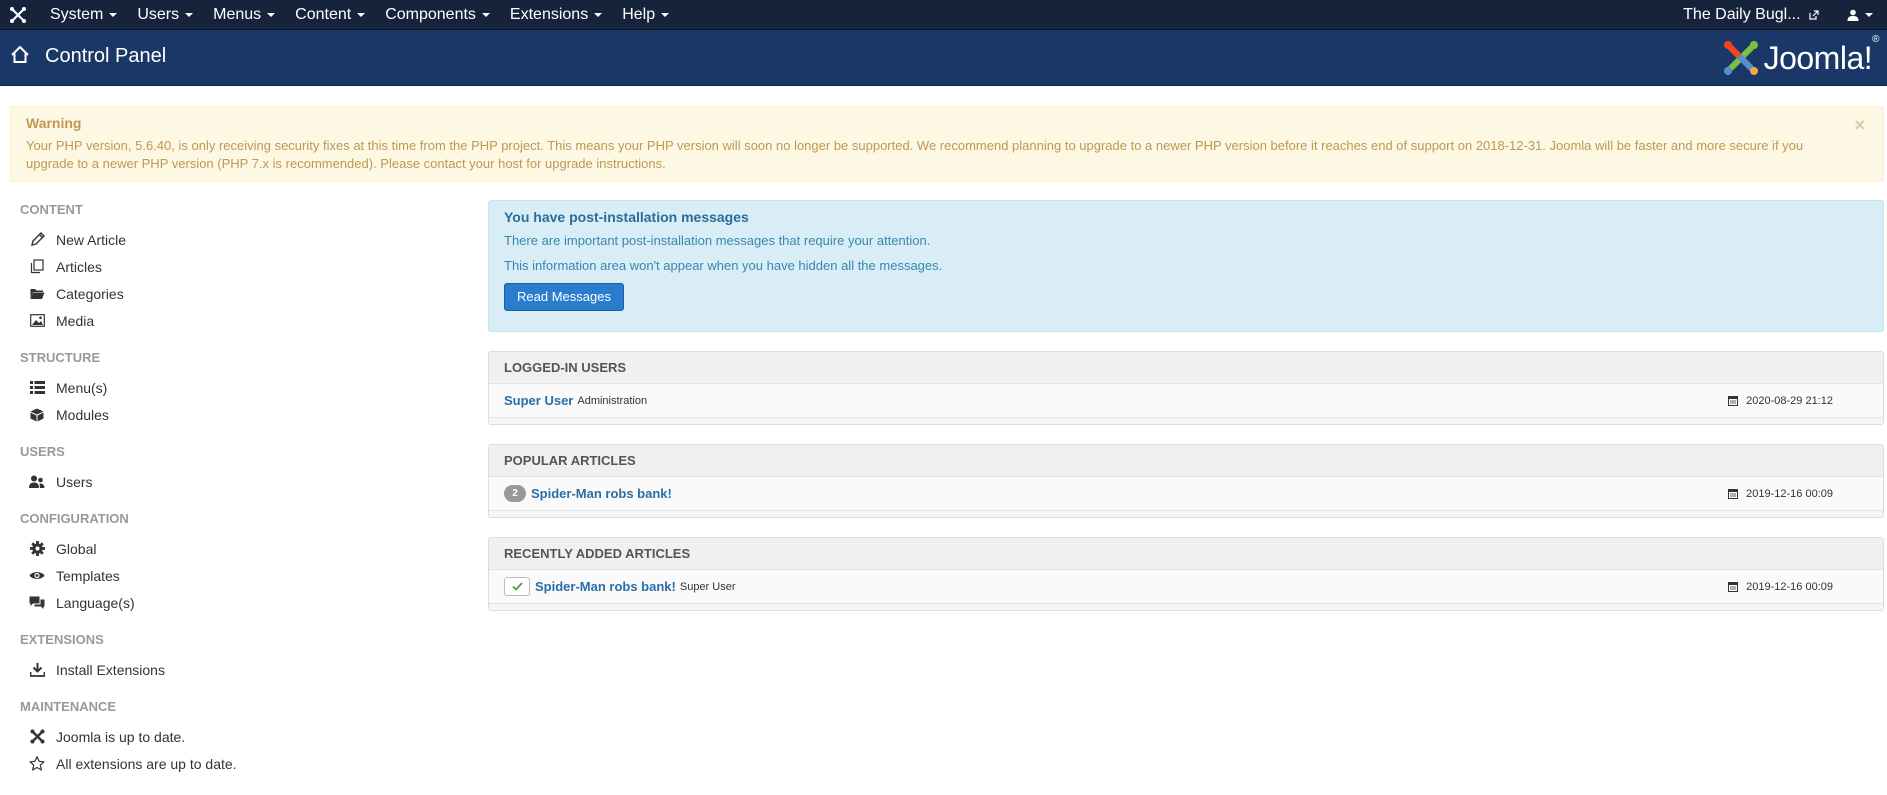 This screenshot has height=795, width=1887. Describe the element at coordinates (1814, 15) in the screenshot. I see `external-link-icon` at that location.